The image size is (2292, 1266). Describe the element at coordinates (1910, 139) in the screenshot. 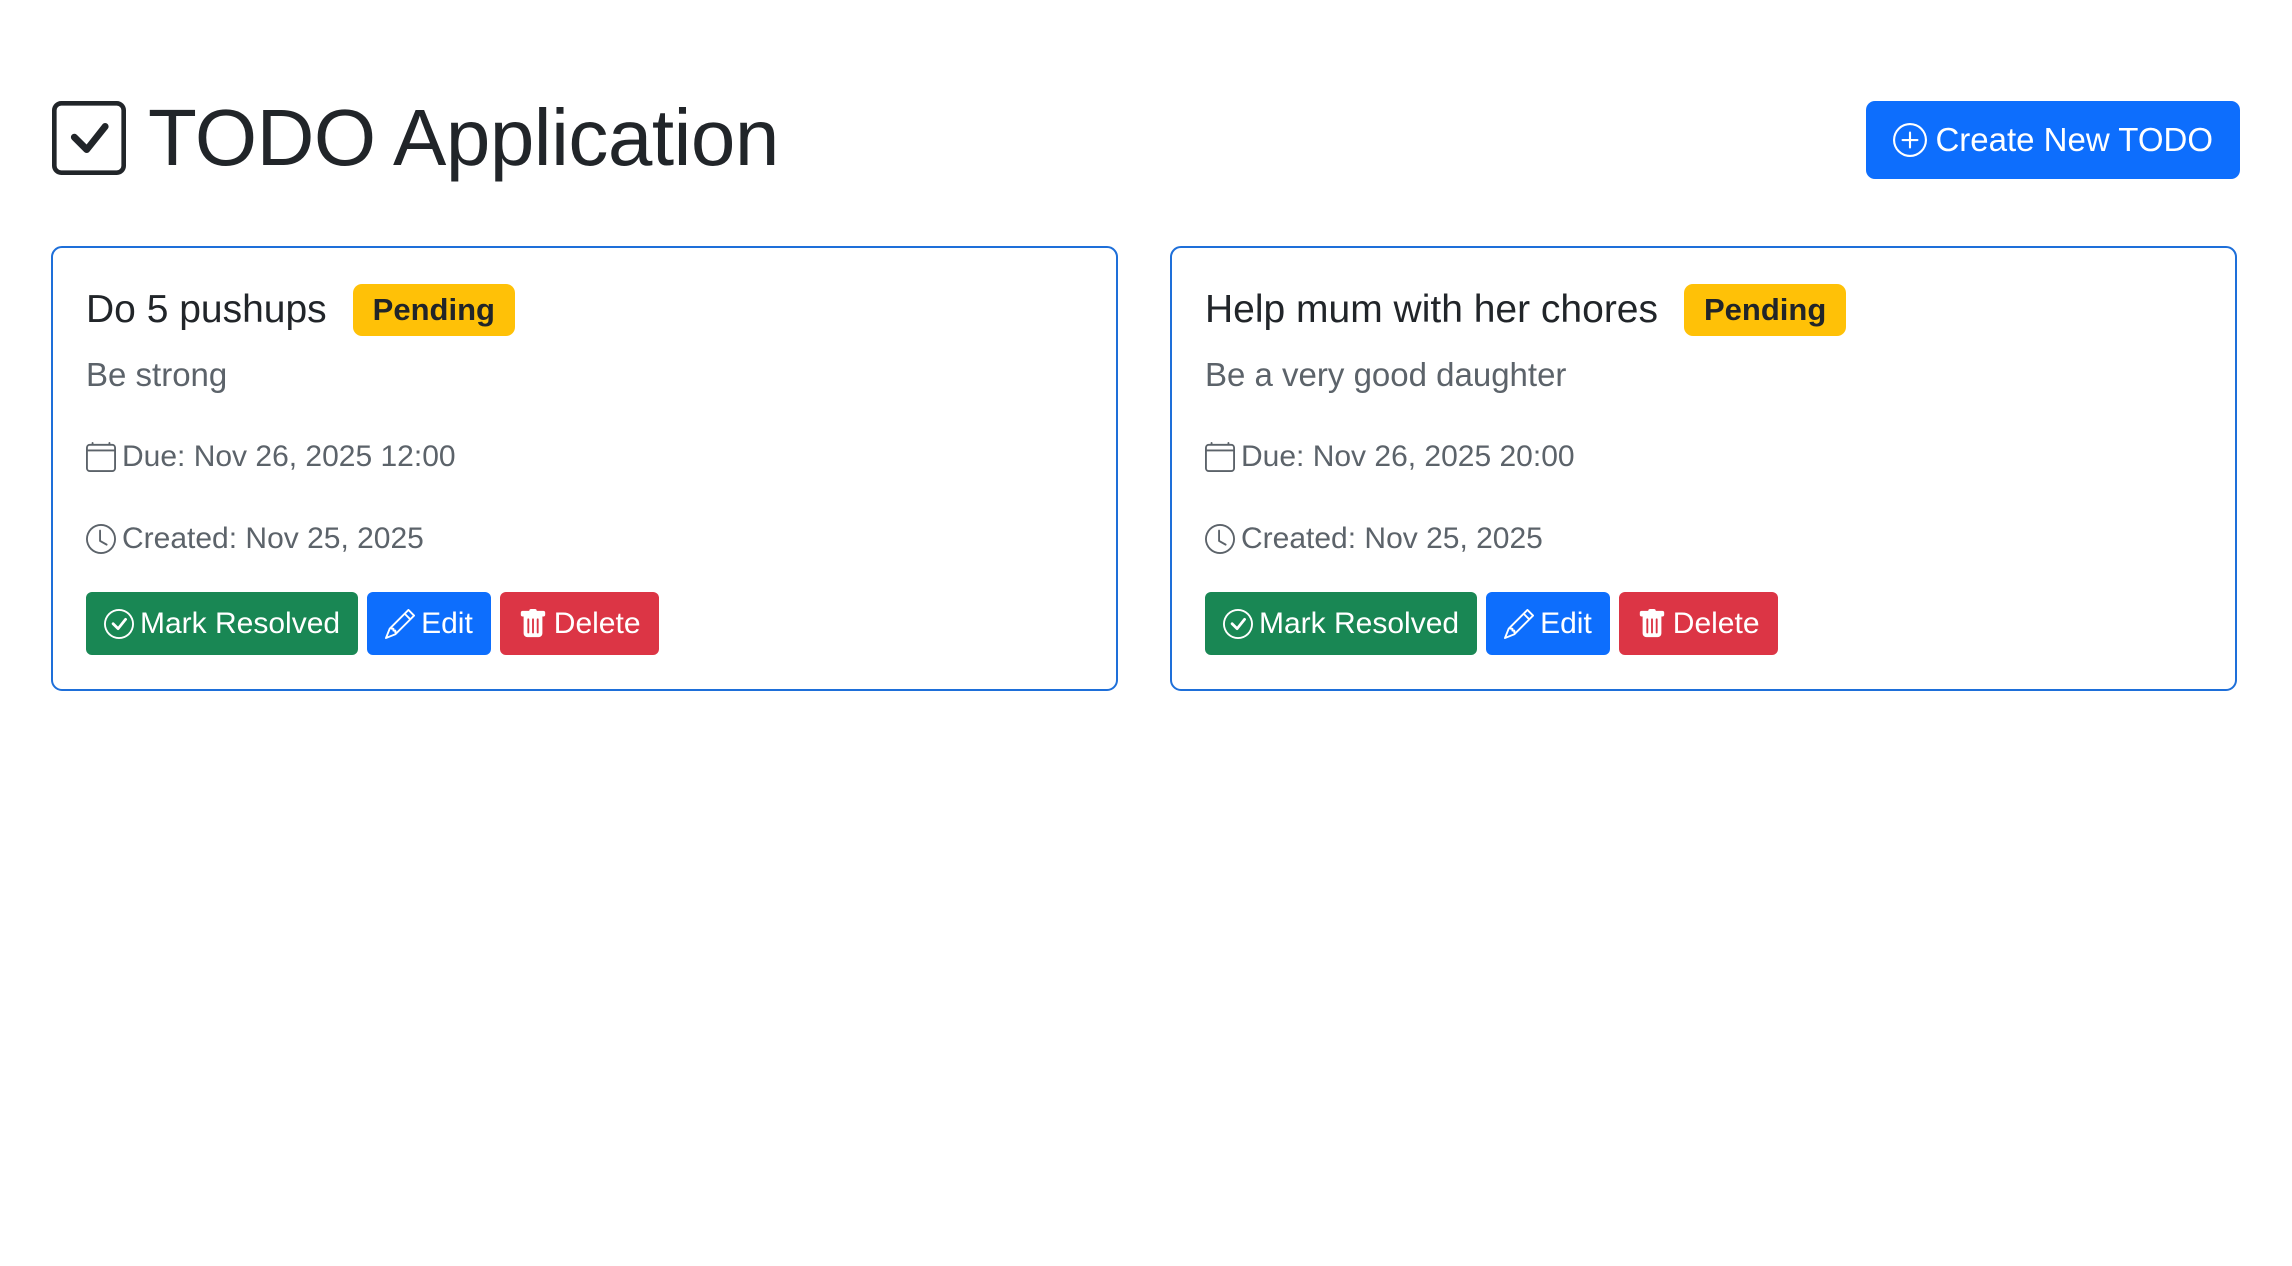

I see `plus-circle-icon` at that location.